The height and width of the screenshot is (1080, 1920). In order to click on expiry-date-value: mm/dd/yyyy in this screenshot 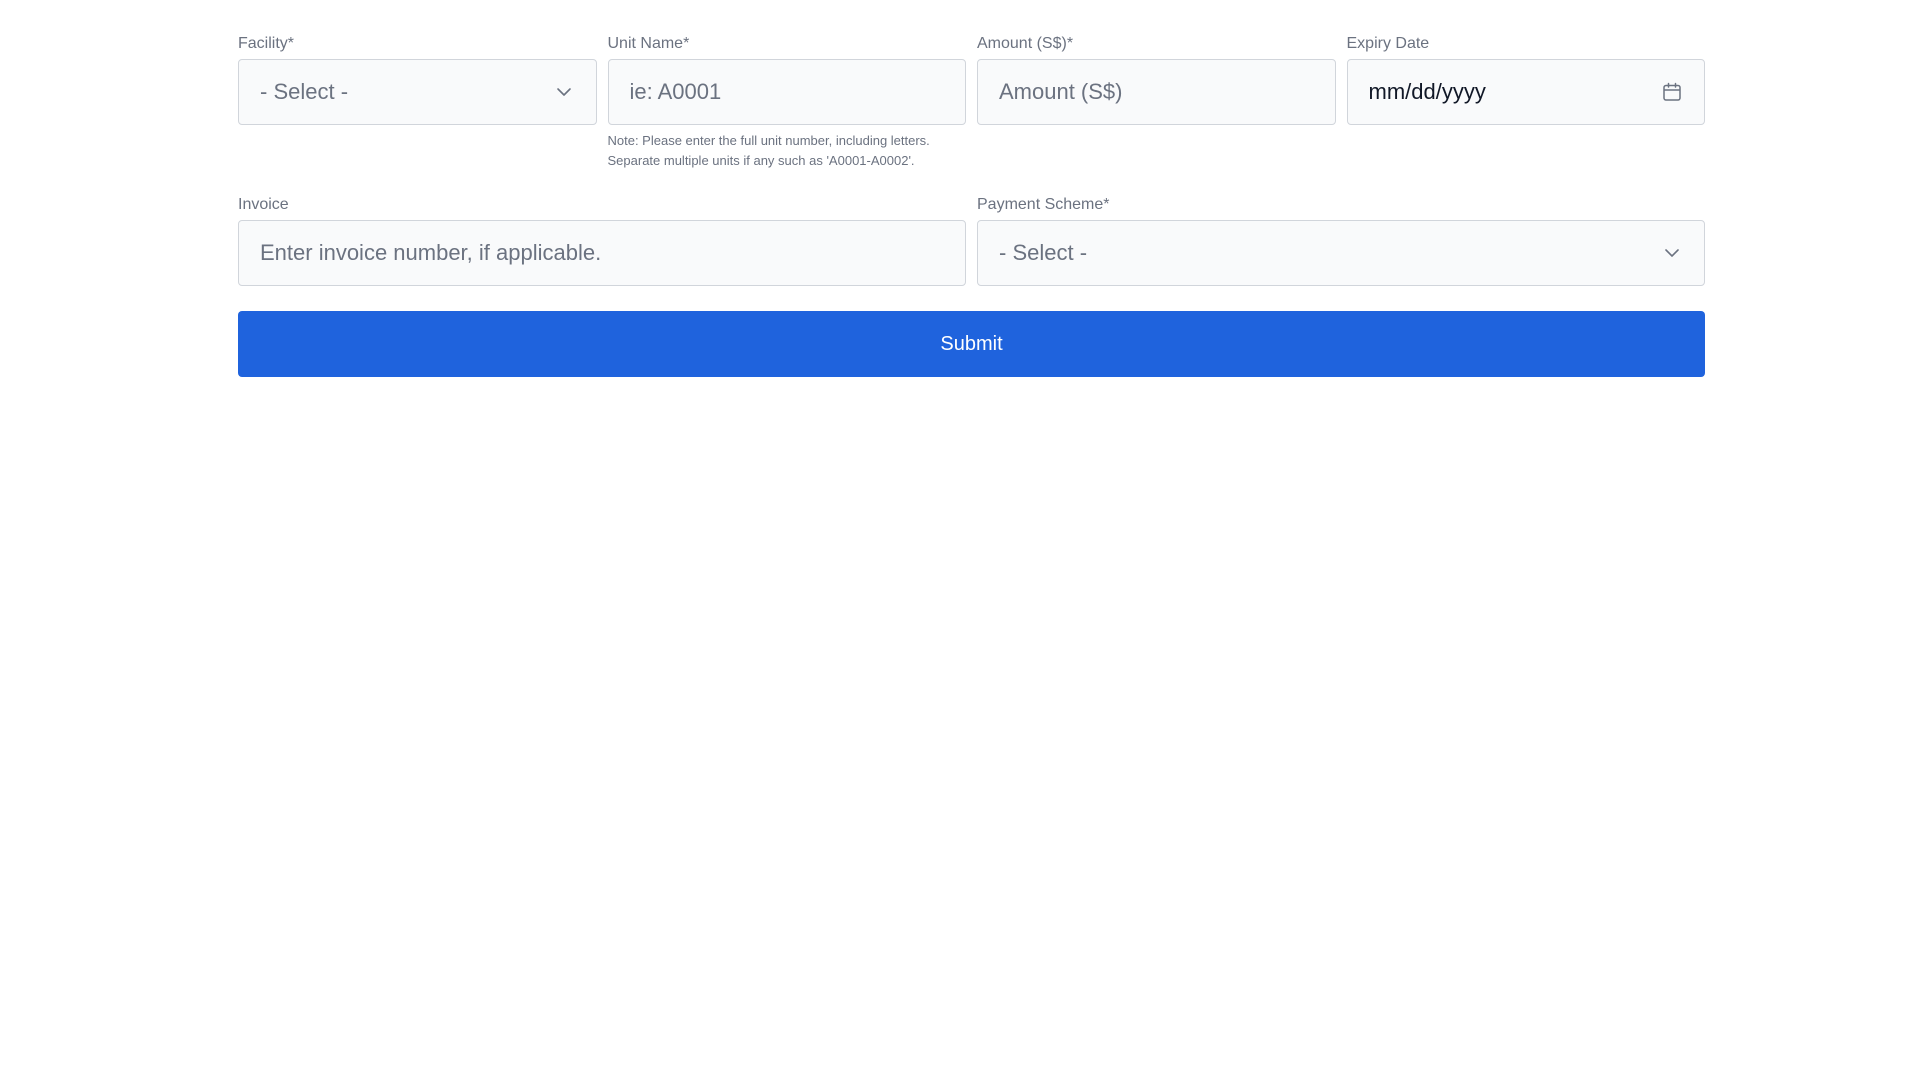, I will do `click(1427, 91)`.